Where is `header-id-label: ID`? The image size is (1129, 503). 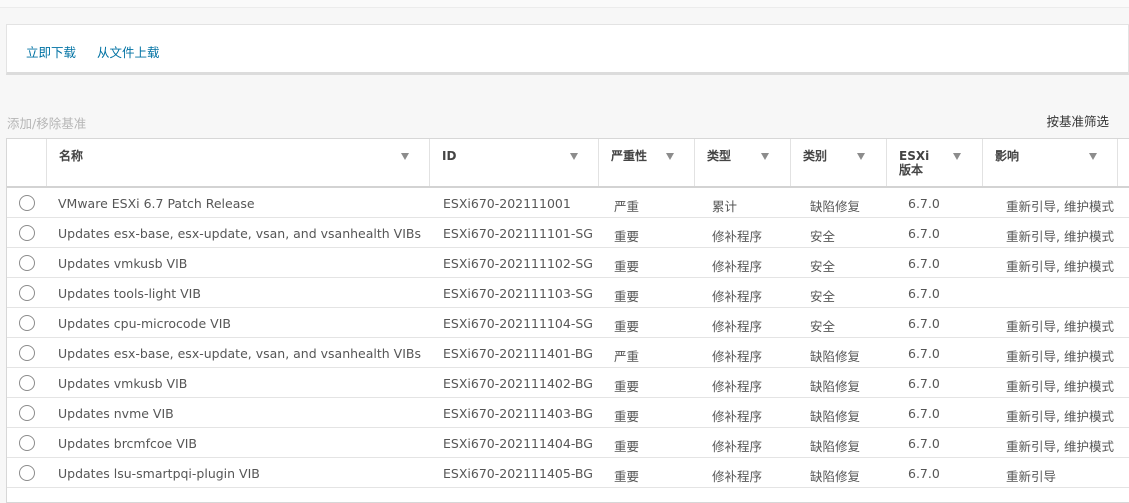
header-id-label: ID is located at coordinates (449, 156).